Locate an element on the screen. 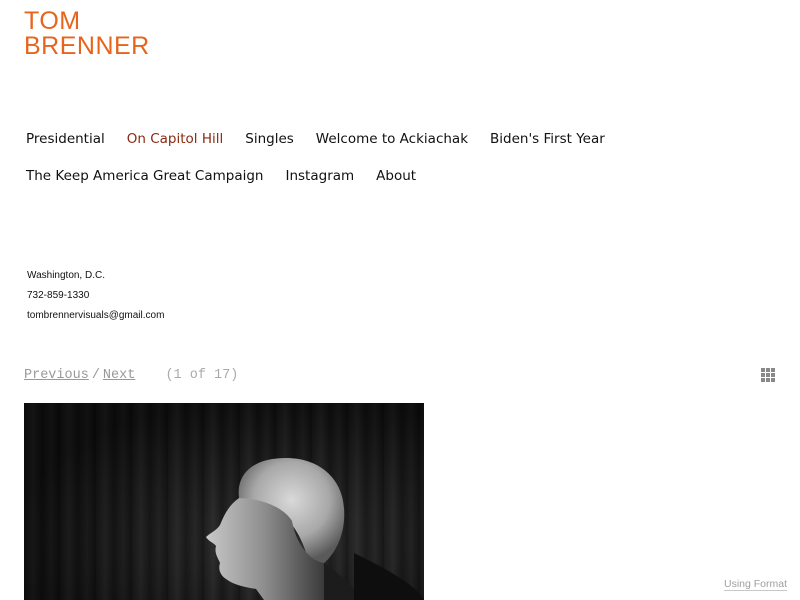 The width and height of the screenshot is (800, 600). nav-item-instagram: Instagram is located at coordinates (319, 176).